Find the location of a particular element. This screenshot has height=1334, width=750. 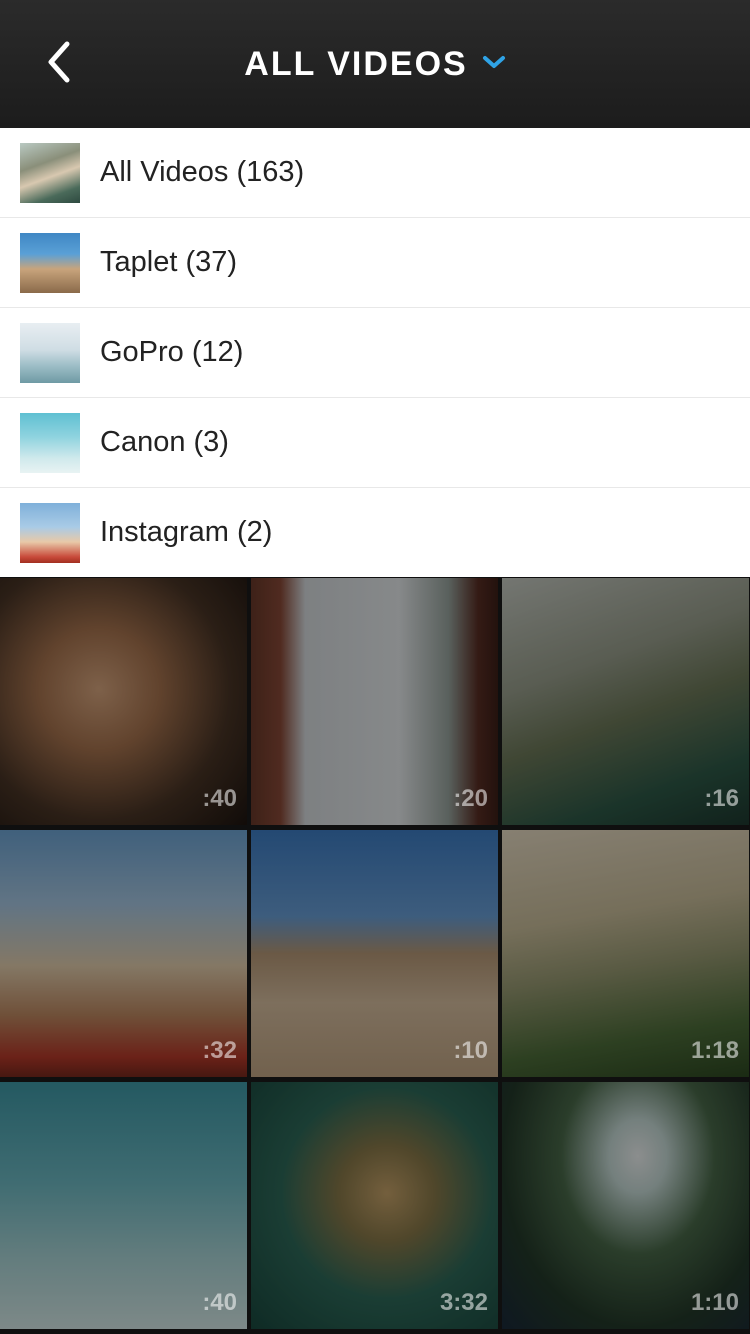

top-bar: ALL VIDEOS is located at coordinates (375, 64).